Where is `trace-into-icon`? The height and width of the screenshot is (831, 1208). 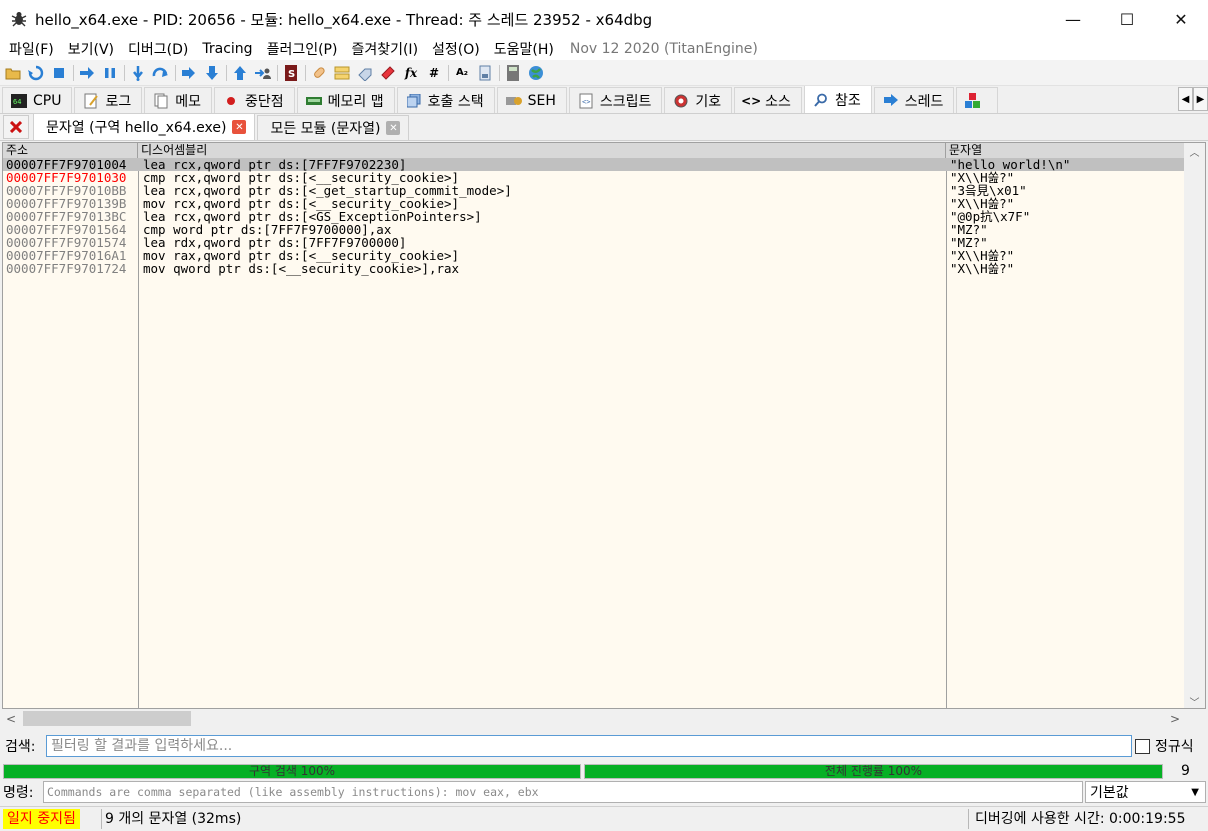
trace-into-icon is located at coordinates (189, 73).